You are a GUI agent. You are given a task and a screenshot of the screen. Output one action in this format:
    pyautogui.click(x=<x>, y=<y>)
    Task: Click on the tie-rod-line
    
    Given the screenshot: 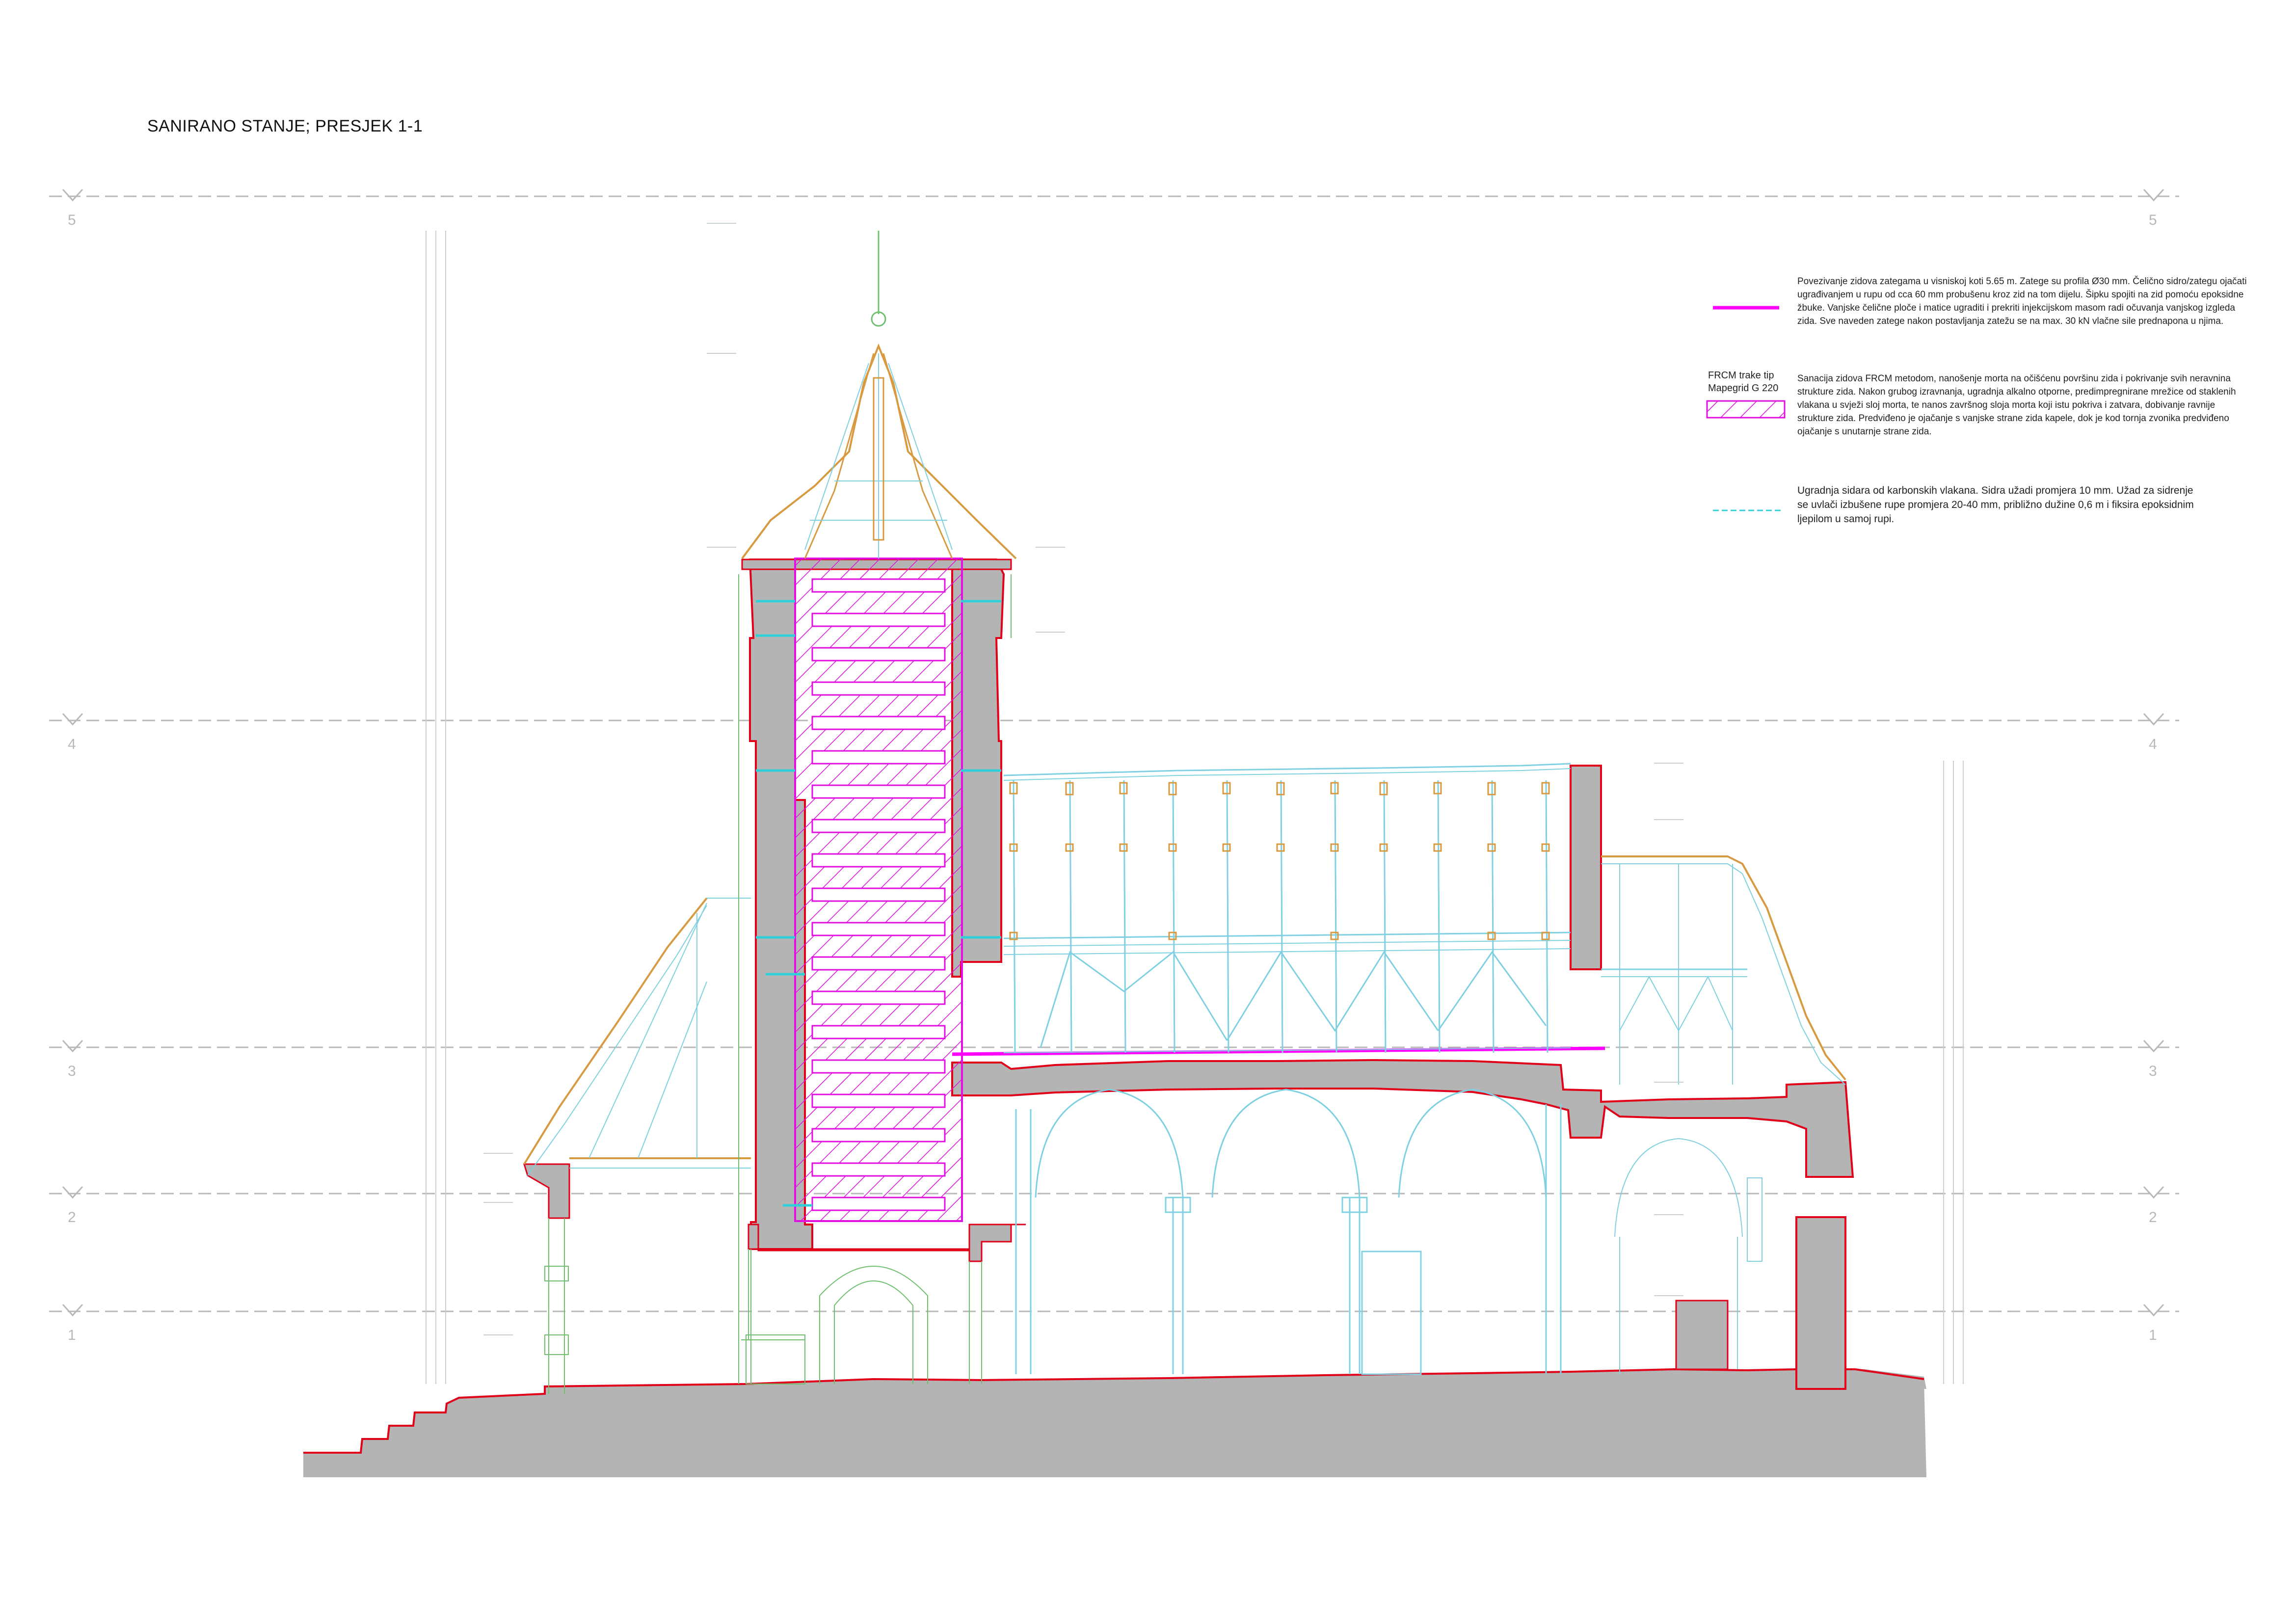 What is the action you would take?
    pyautogui.click(x=1278, y=1051)
    